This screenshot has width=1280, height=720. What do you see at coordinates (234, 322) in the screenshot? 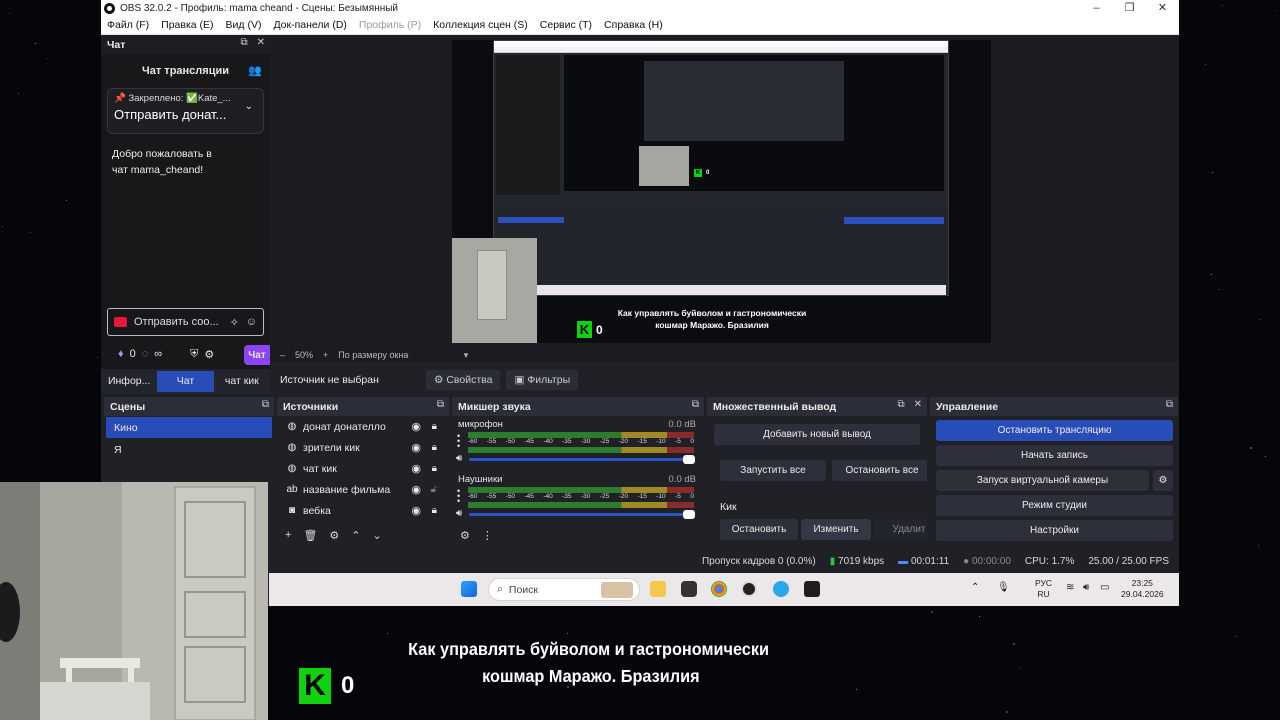
I see `sparkle-icon: ✧` at bounding box center [234, 322].